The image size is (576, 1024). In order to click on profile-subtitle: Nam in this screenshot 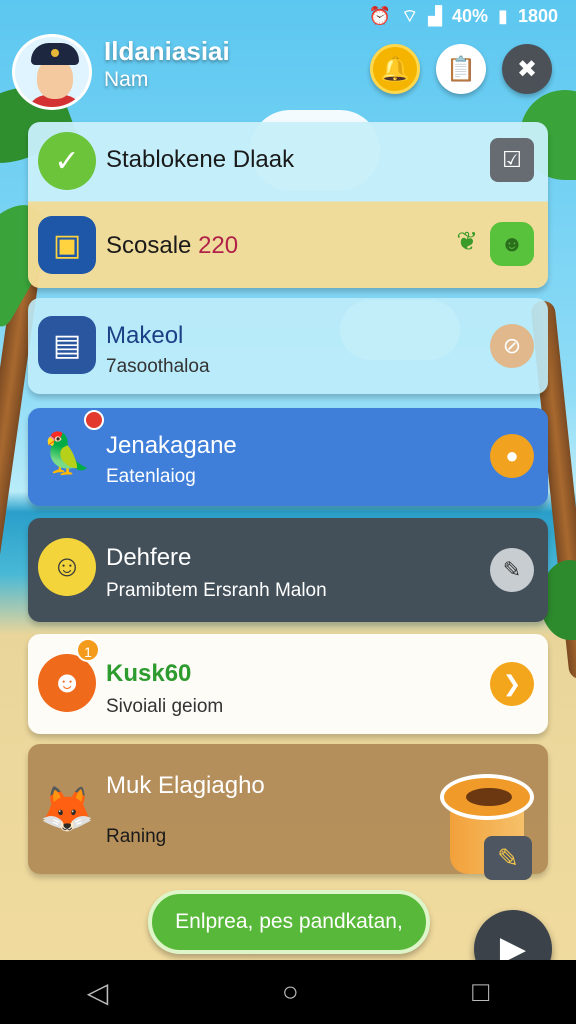, I will do `click(126, 79)`.